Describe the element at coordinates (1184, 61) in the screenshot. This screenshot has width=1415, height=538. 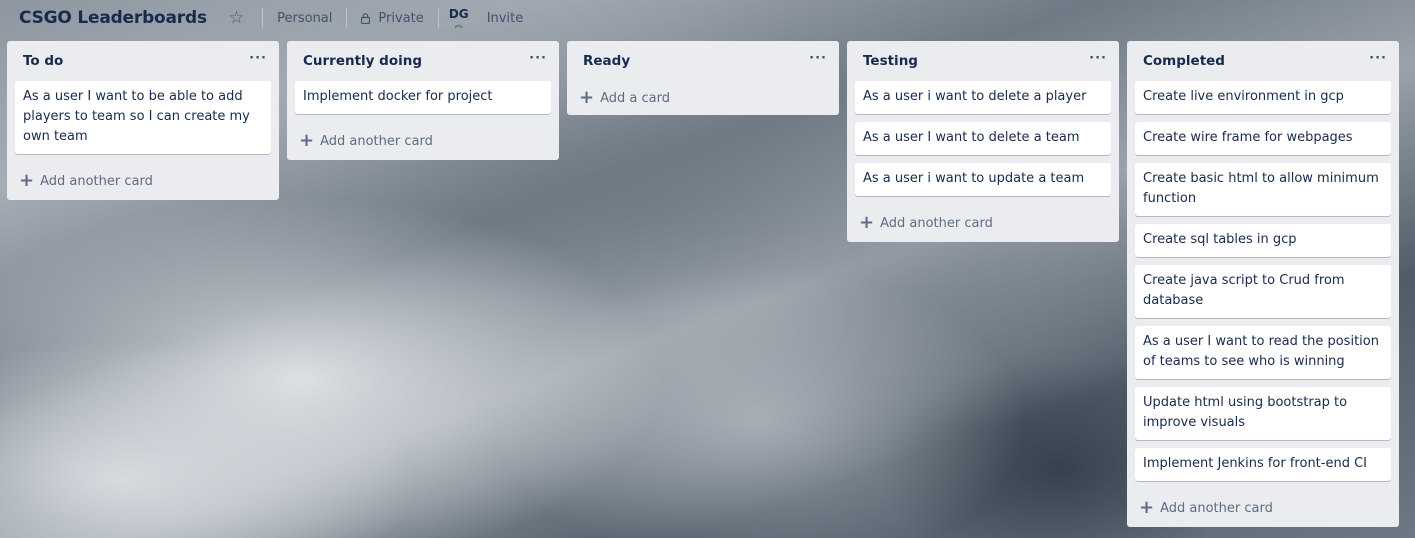
I see `list-title: Completed` at that location.